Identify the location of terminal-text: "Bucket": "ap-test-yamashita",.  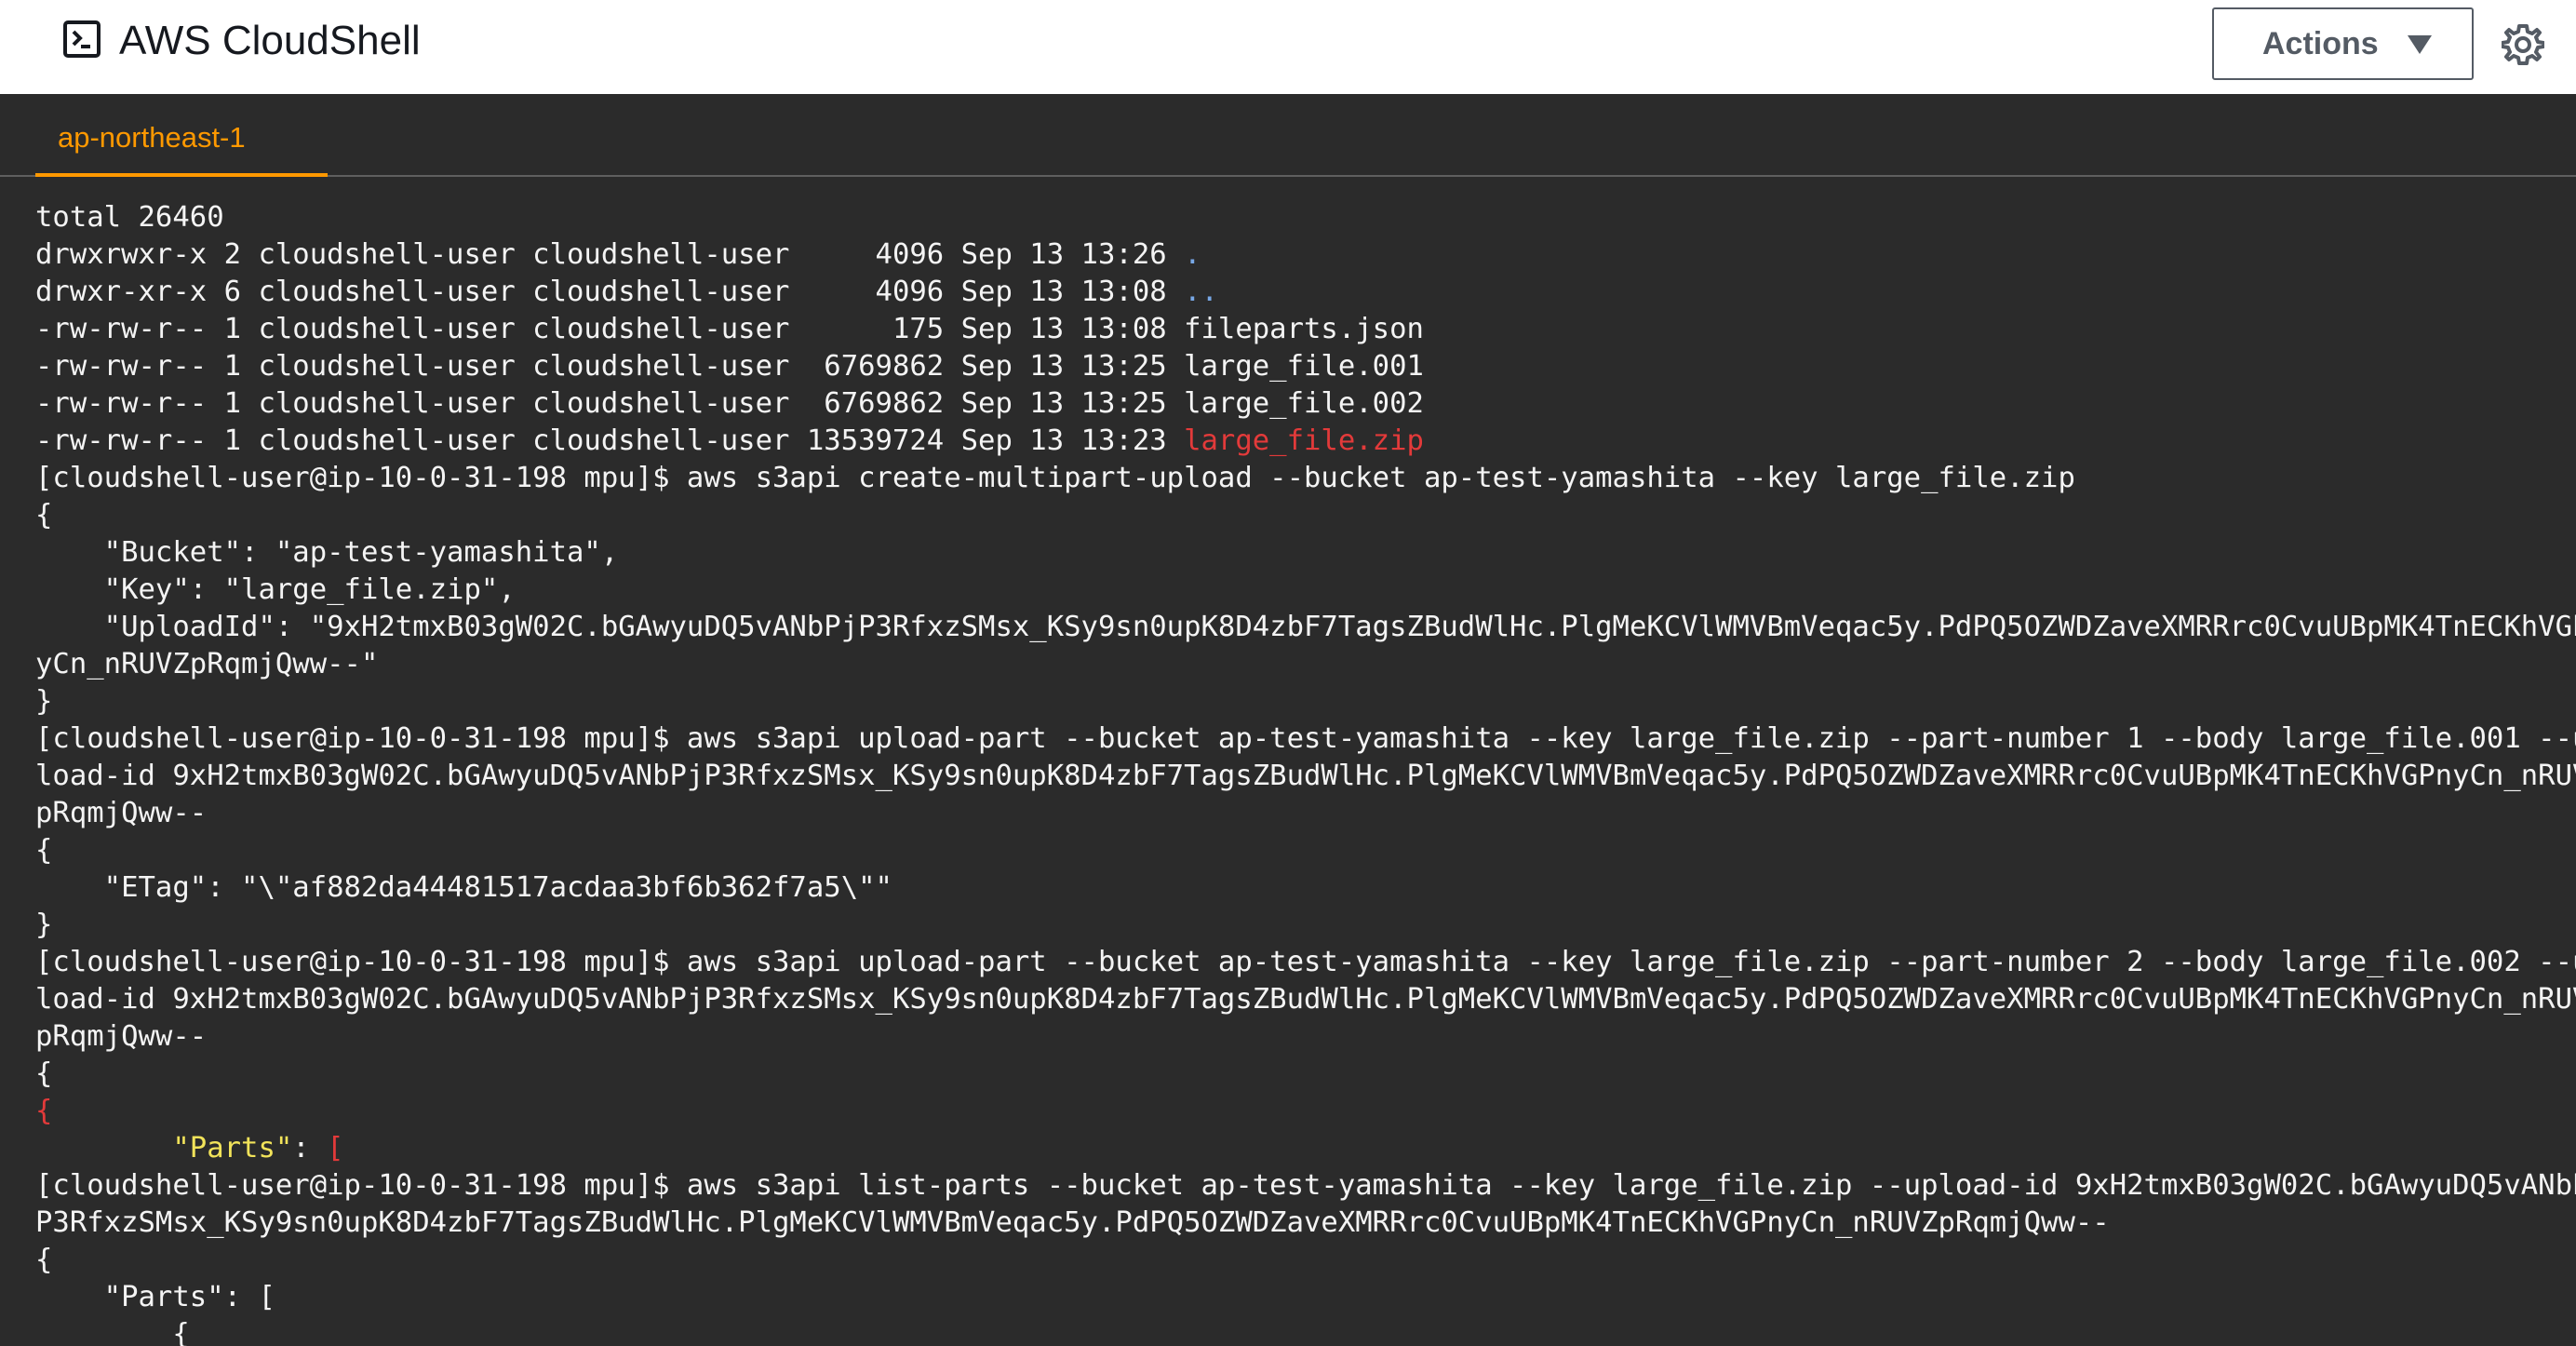
(327, 552).